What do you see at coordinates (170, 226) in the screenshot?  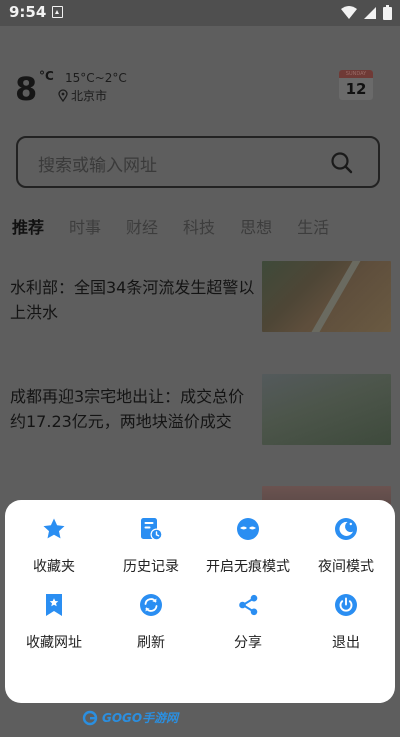 I see `category-tabs: 推荐 时事 财经 科技 思想 生活` at bounding box center [170, 226].